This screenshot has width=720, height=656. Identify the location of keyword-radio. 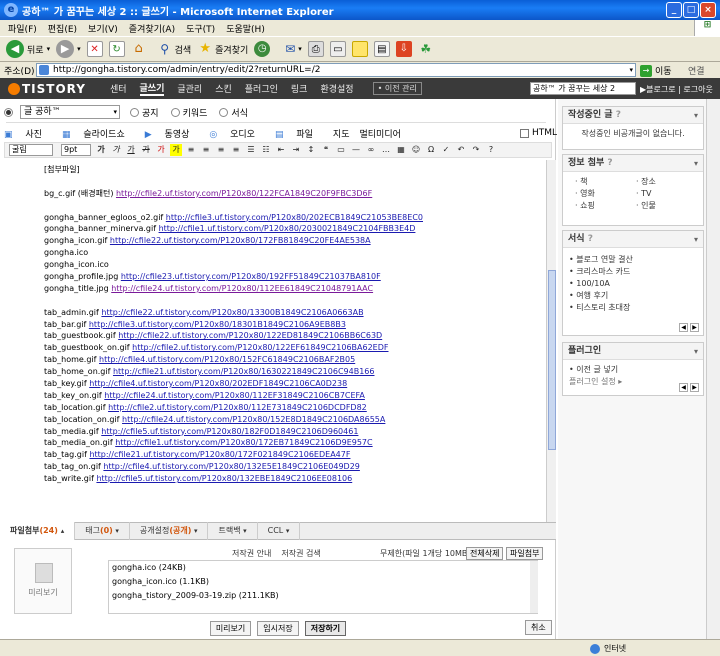
(175, 112).